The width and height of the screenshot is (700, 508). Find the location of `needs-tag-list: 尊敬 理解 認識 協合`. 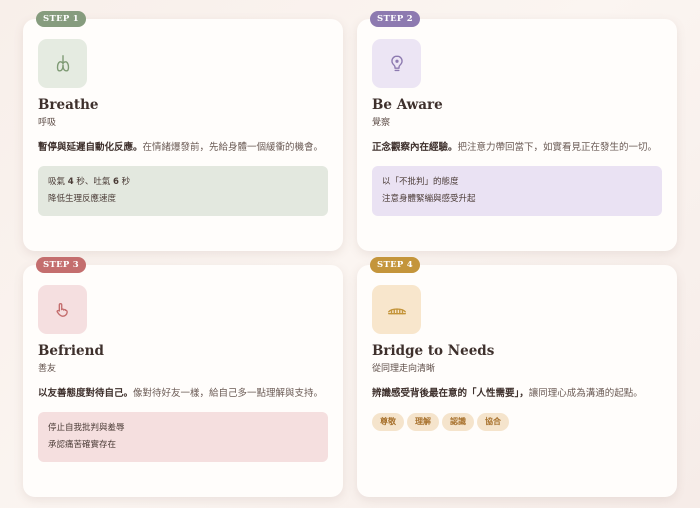

needs-tag-list: 尊敬 理解 認識 協合 is located at coordinates (517, 422).